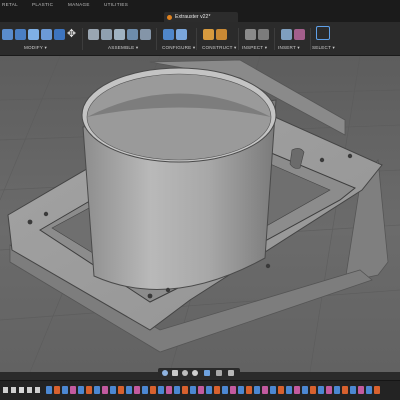 The width and height of the screenshot is (400, 400). What do you see at coordinates (123, 48) in the screenshot?
I see `group-assemble: ASSEMBLE ▾` at bounding box center [123, 48].